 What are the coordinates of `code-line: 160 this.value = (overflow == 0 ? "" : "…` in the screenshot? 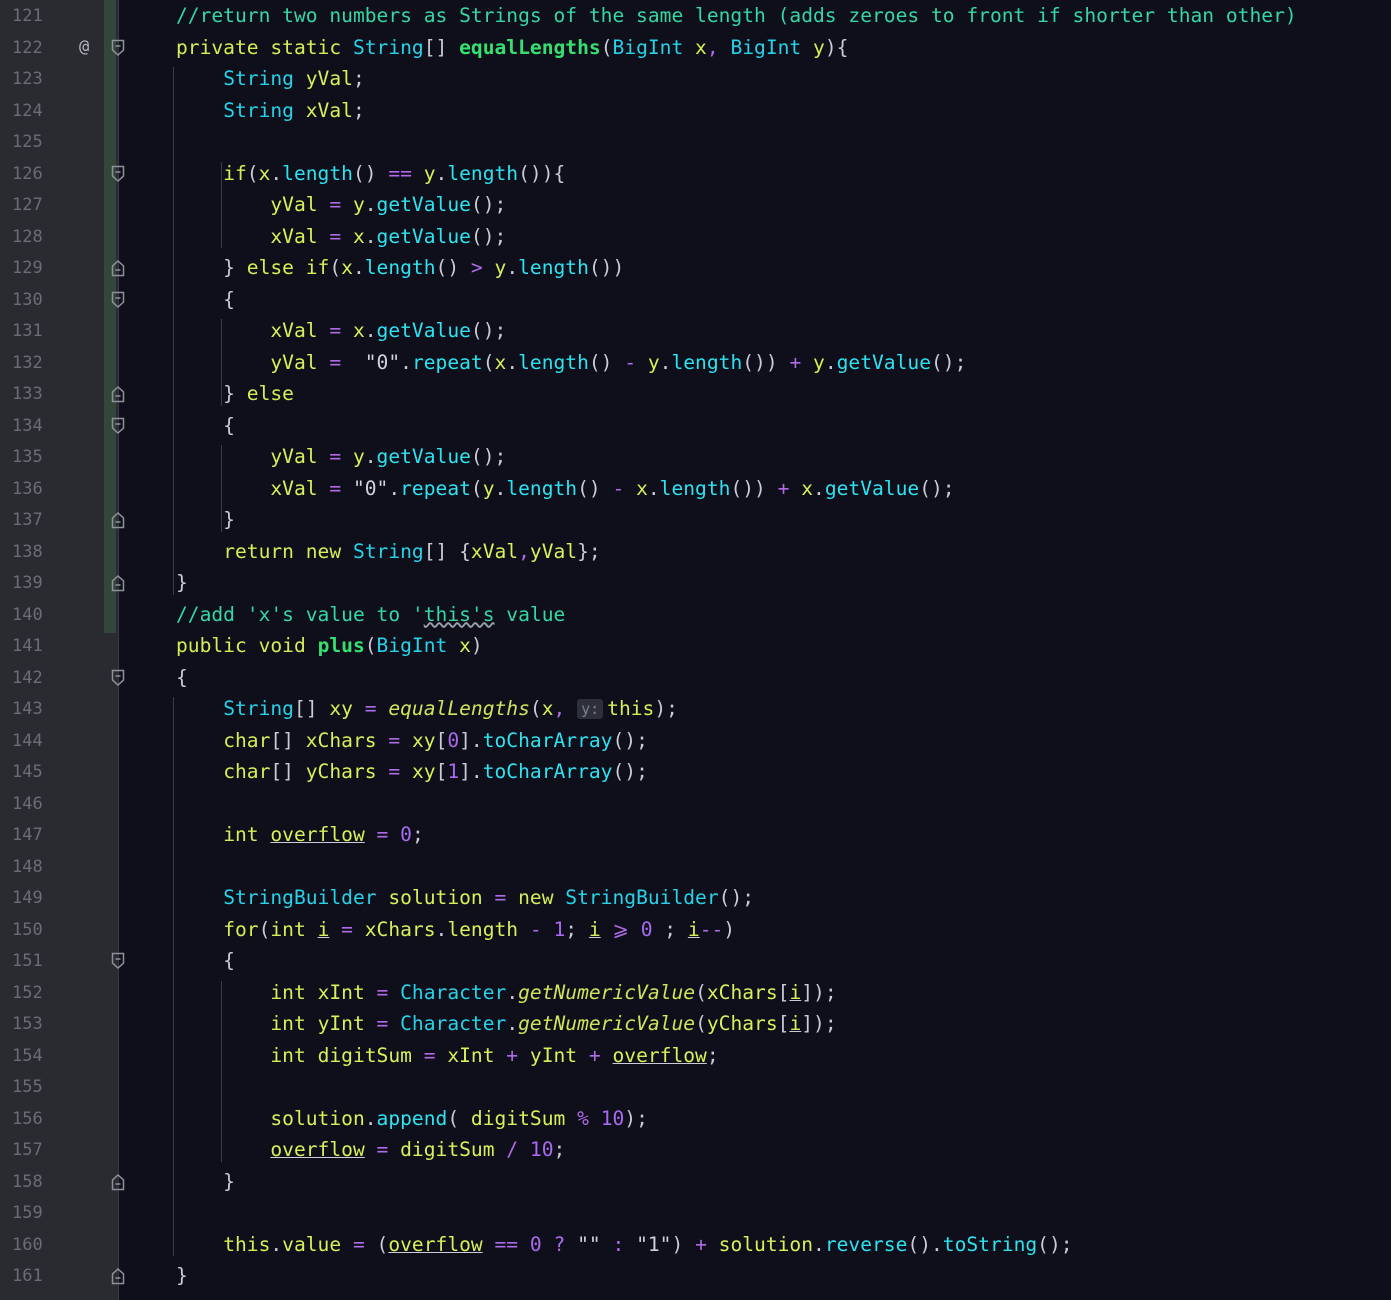 It's located at (695, 1245).